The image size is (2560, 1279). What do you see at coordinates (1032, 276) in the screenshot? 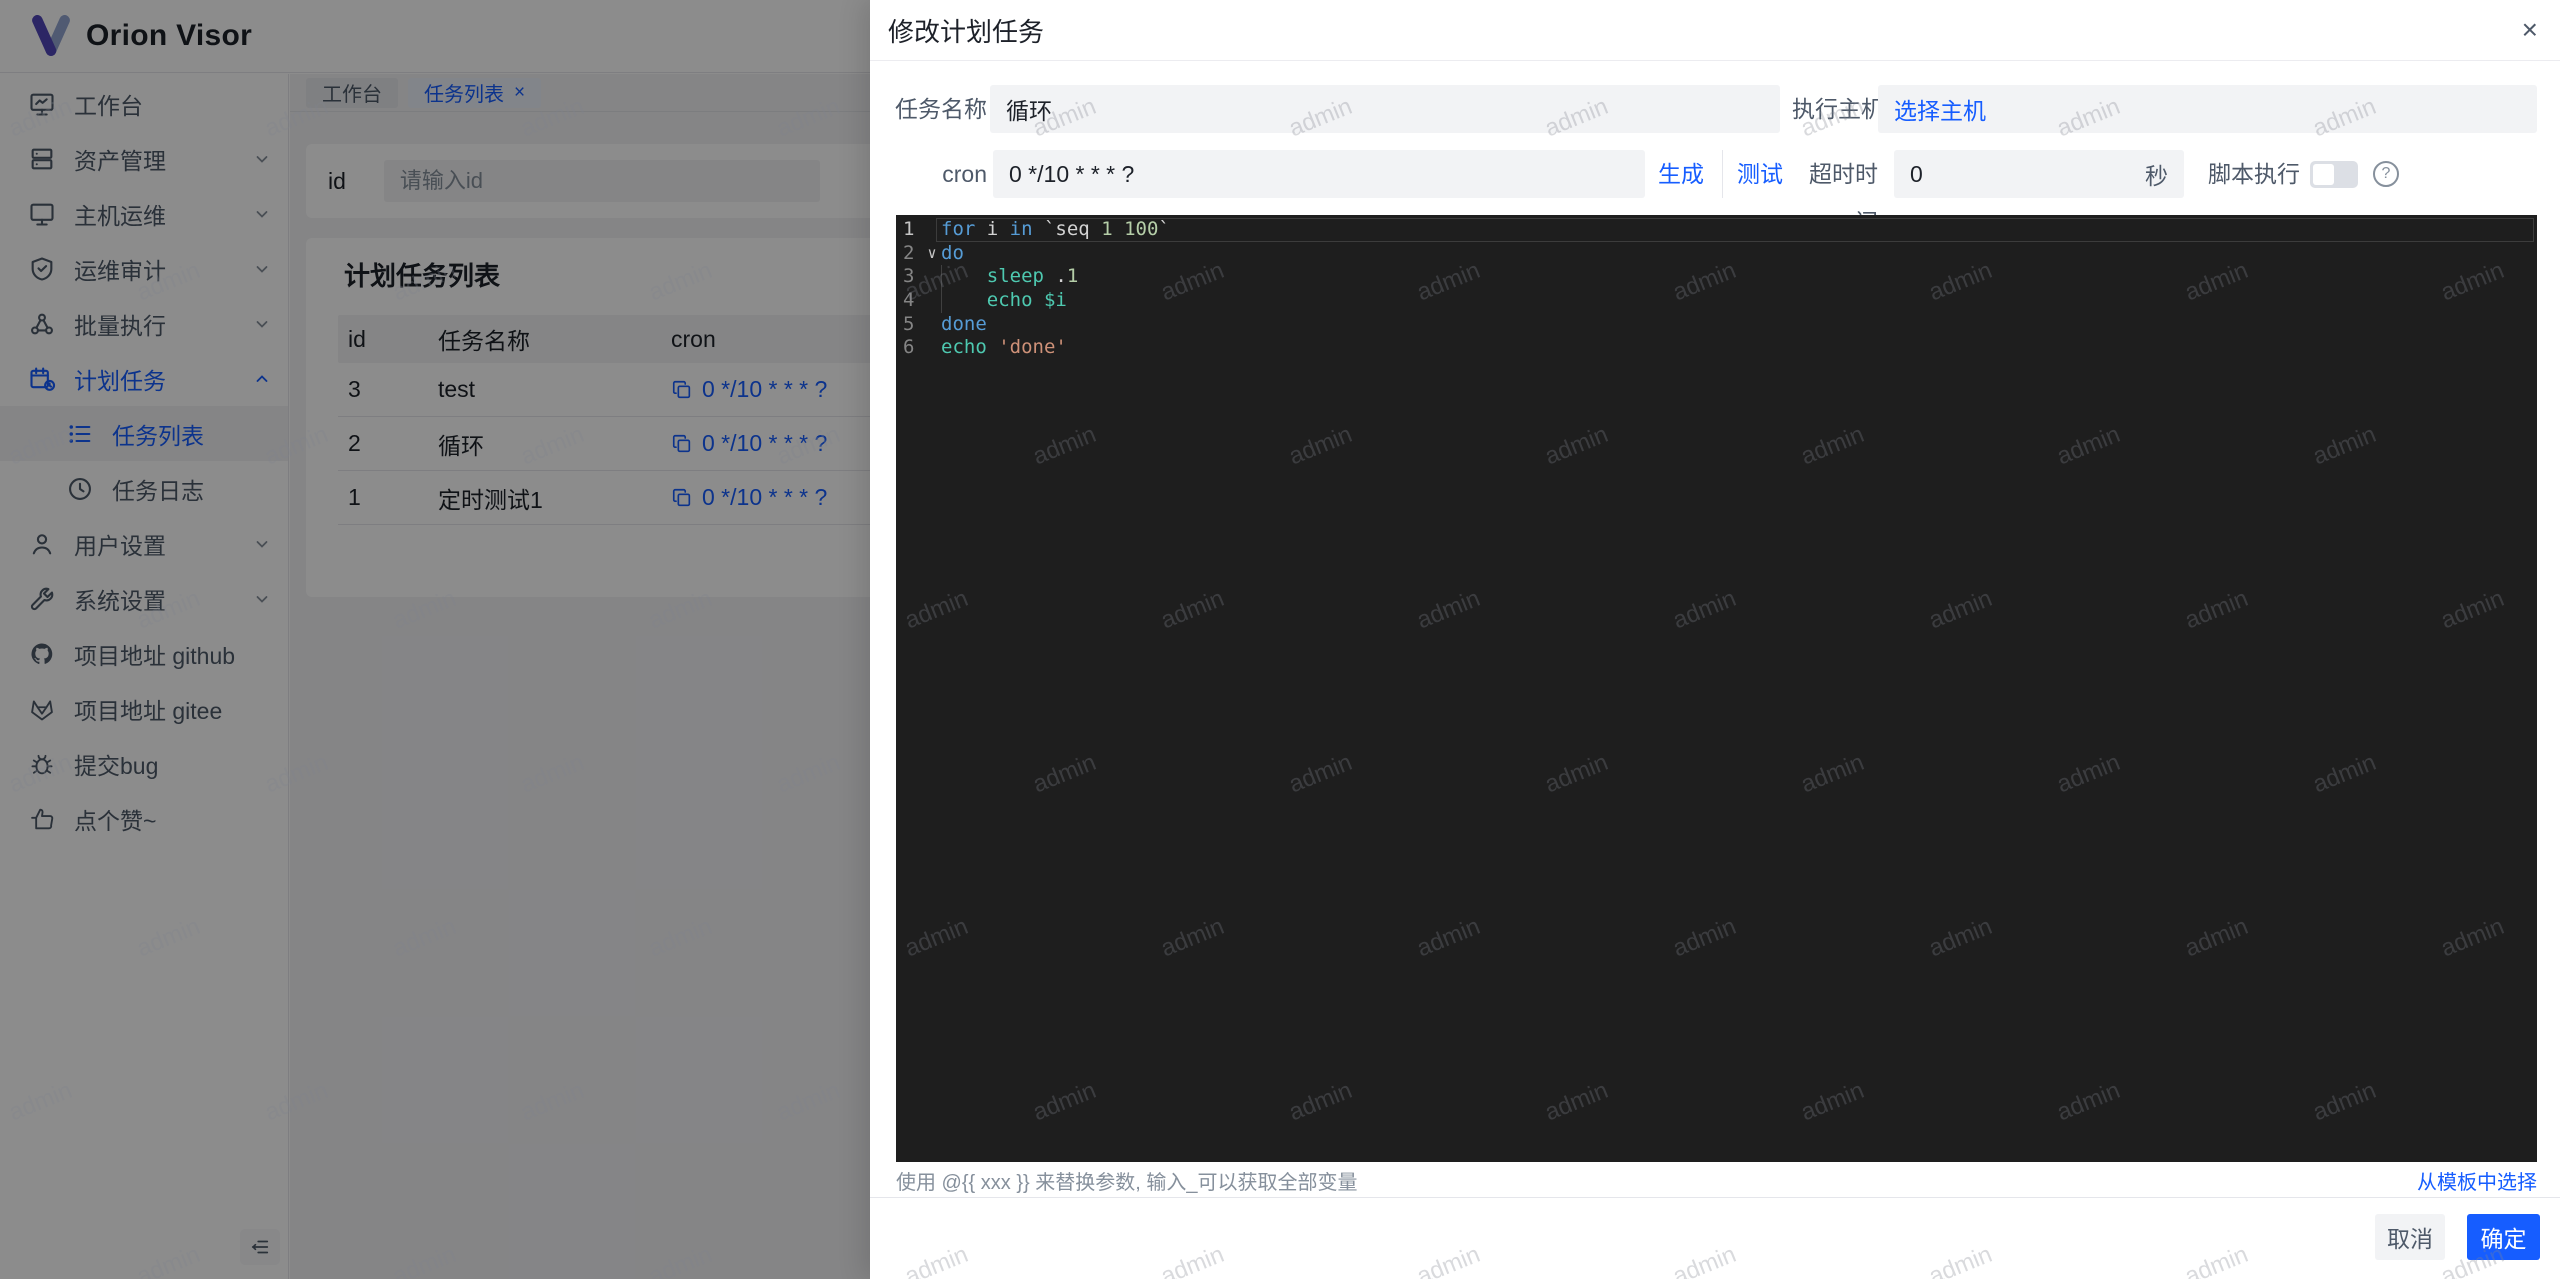
I see `code-text: sleep .1` at bounding box center [1032, 276].